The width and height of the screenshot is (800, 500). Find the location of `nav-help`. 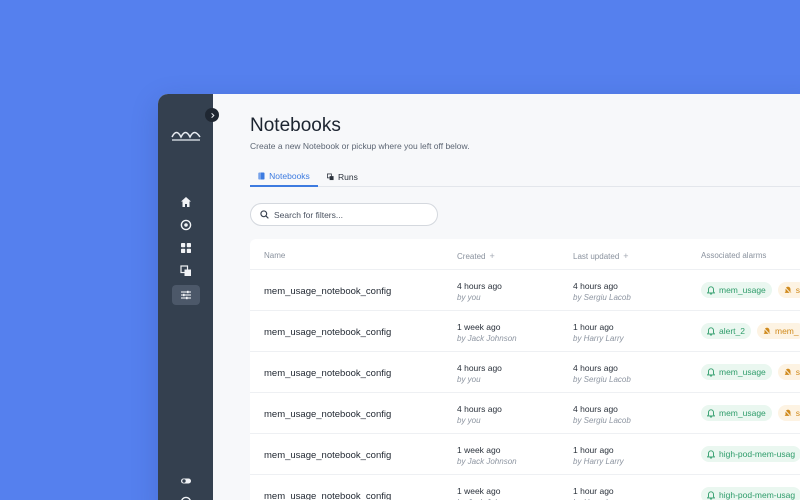

nav-help is located at coordinates (186, 496).